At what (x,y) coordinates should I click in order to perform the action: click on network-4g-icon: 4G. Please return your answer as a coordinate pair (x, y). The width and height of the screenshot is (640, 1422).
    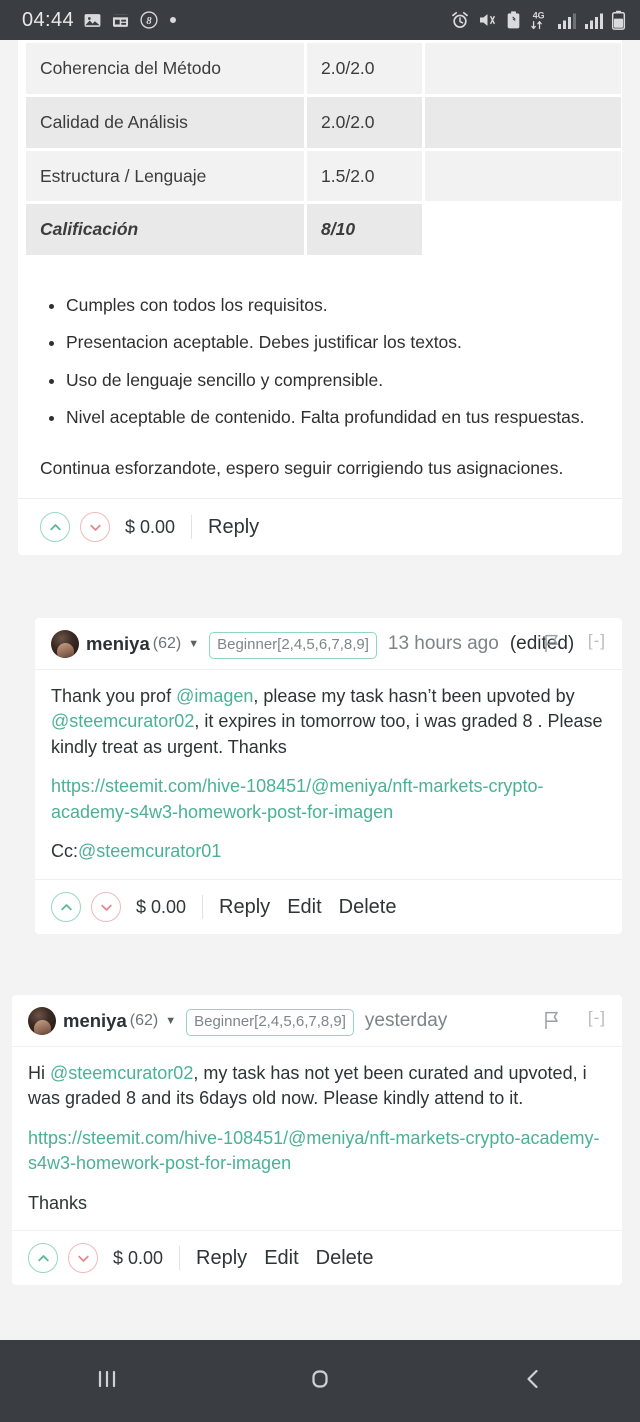
    Looking at the image, I should click on (539, 20).